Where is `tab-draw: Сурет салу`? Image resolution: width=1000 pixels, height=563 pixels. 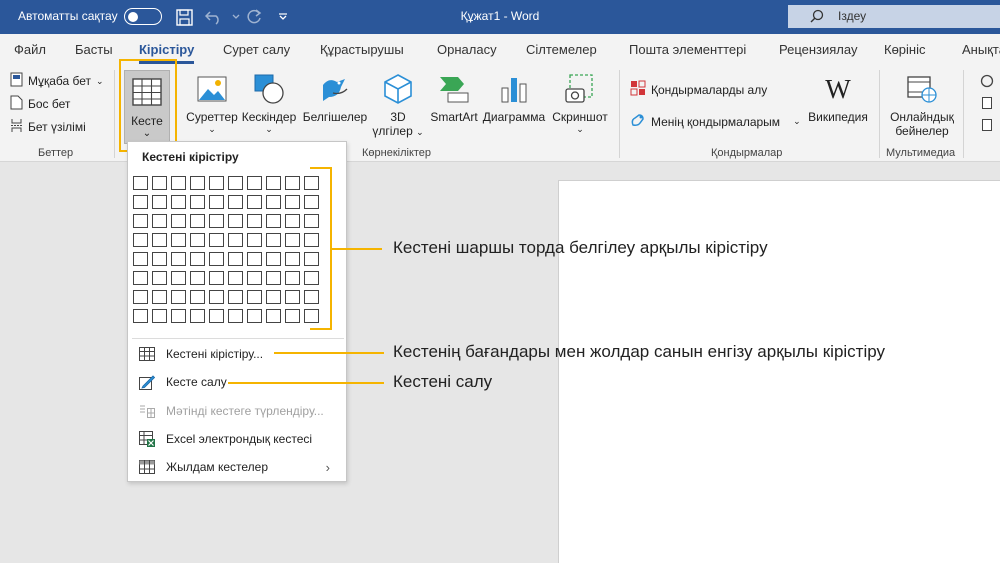
tab-draw: Сурет салу is located at coordinates (256, 49).